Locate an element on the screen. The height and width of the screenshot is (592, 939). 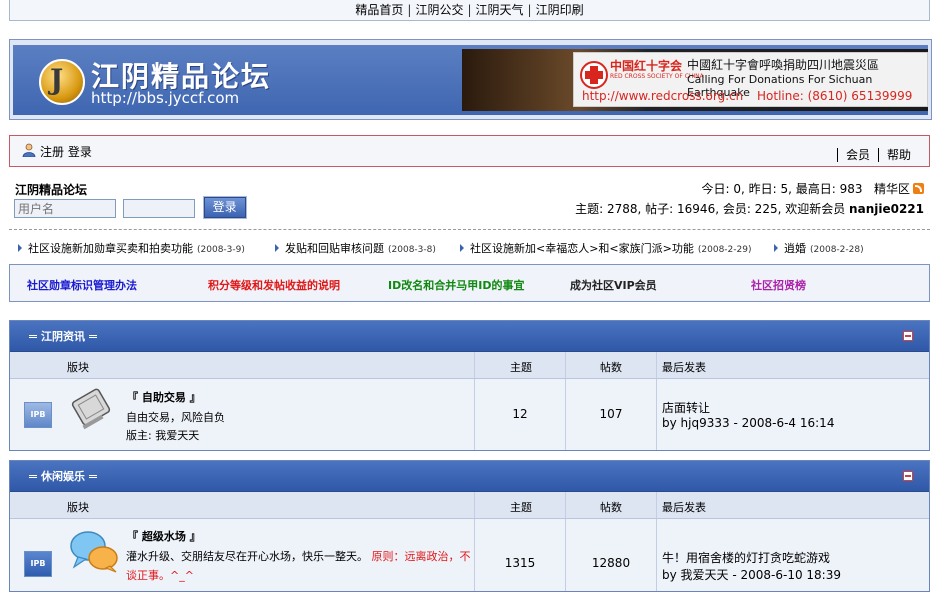
notice-link-1: 积分等级和发帖收益的说明 is located at coordinates (274, 285).